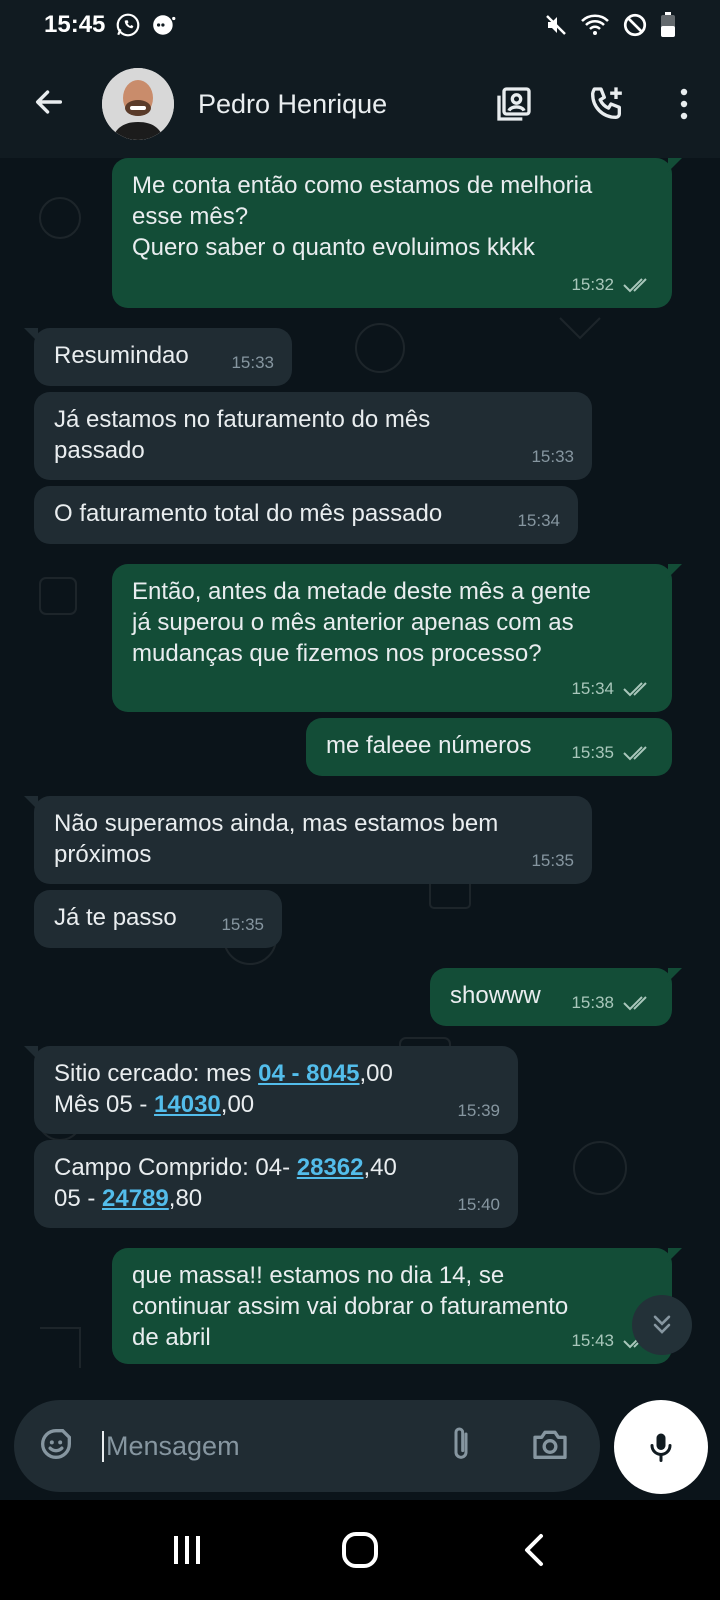 Image resolution: width=720 pixels, height=1600 pixels. I want to click on contact-card-icon, so click(514, 104).